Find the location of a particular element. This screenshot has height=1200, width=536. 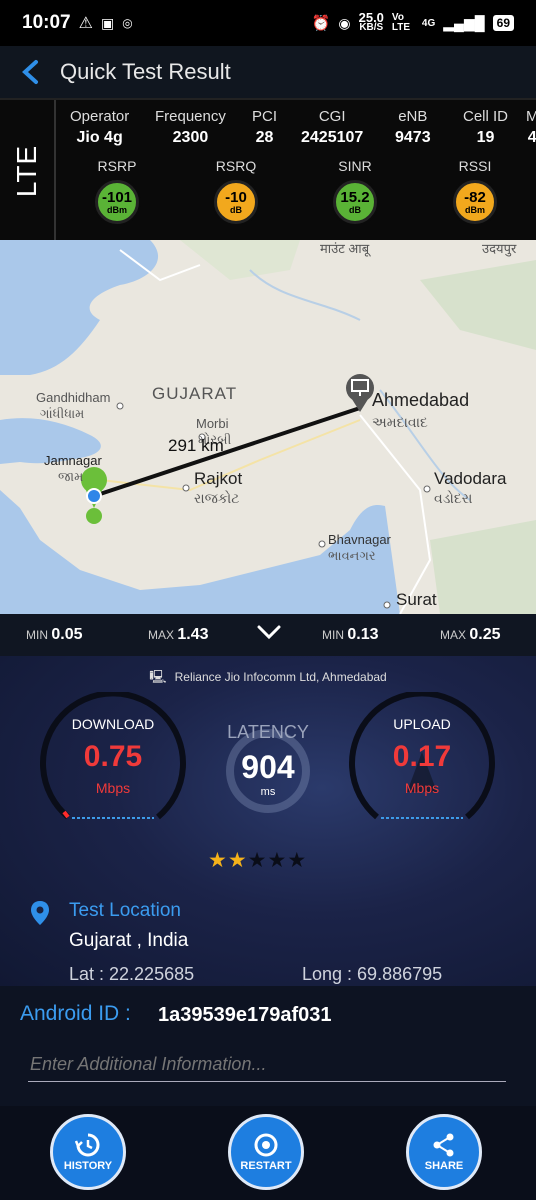

history-label: HISTORY is located at coordinates (88, 1166).